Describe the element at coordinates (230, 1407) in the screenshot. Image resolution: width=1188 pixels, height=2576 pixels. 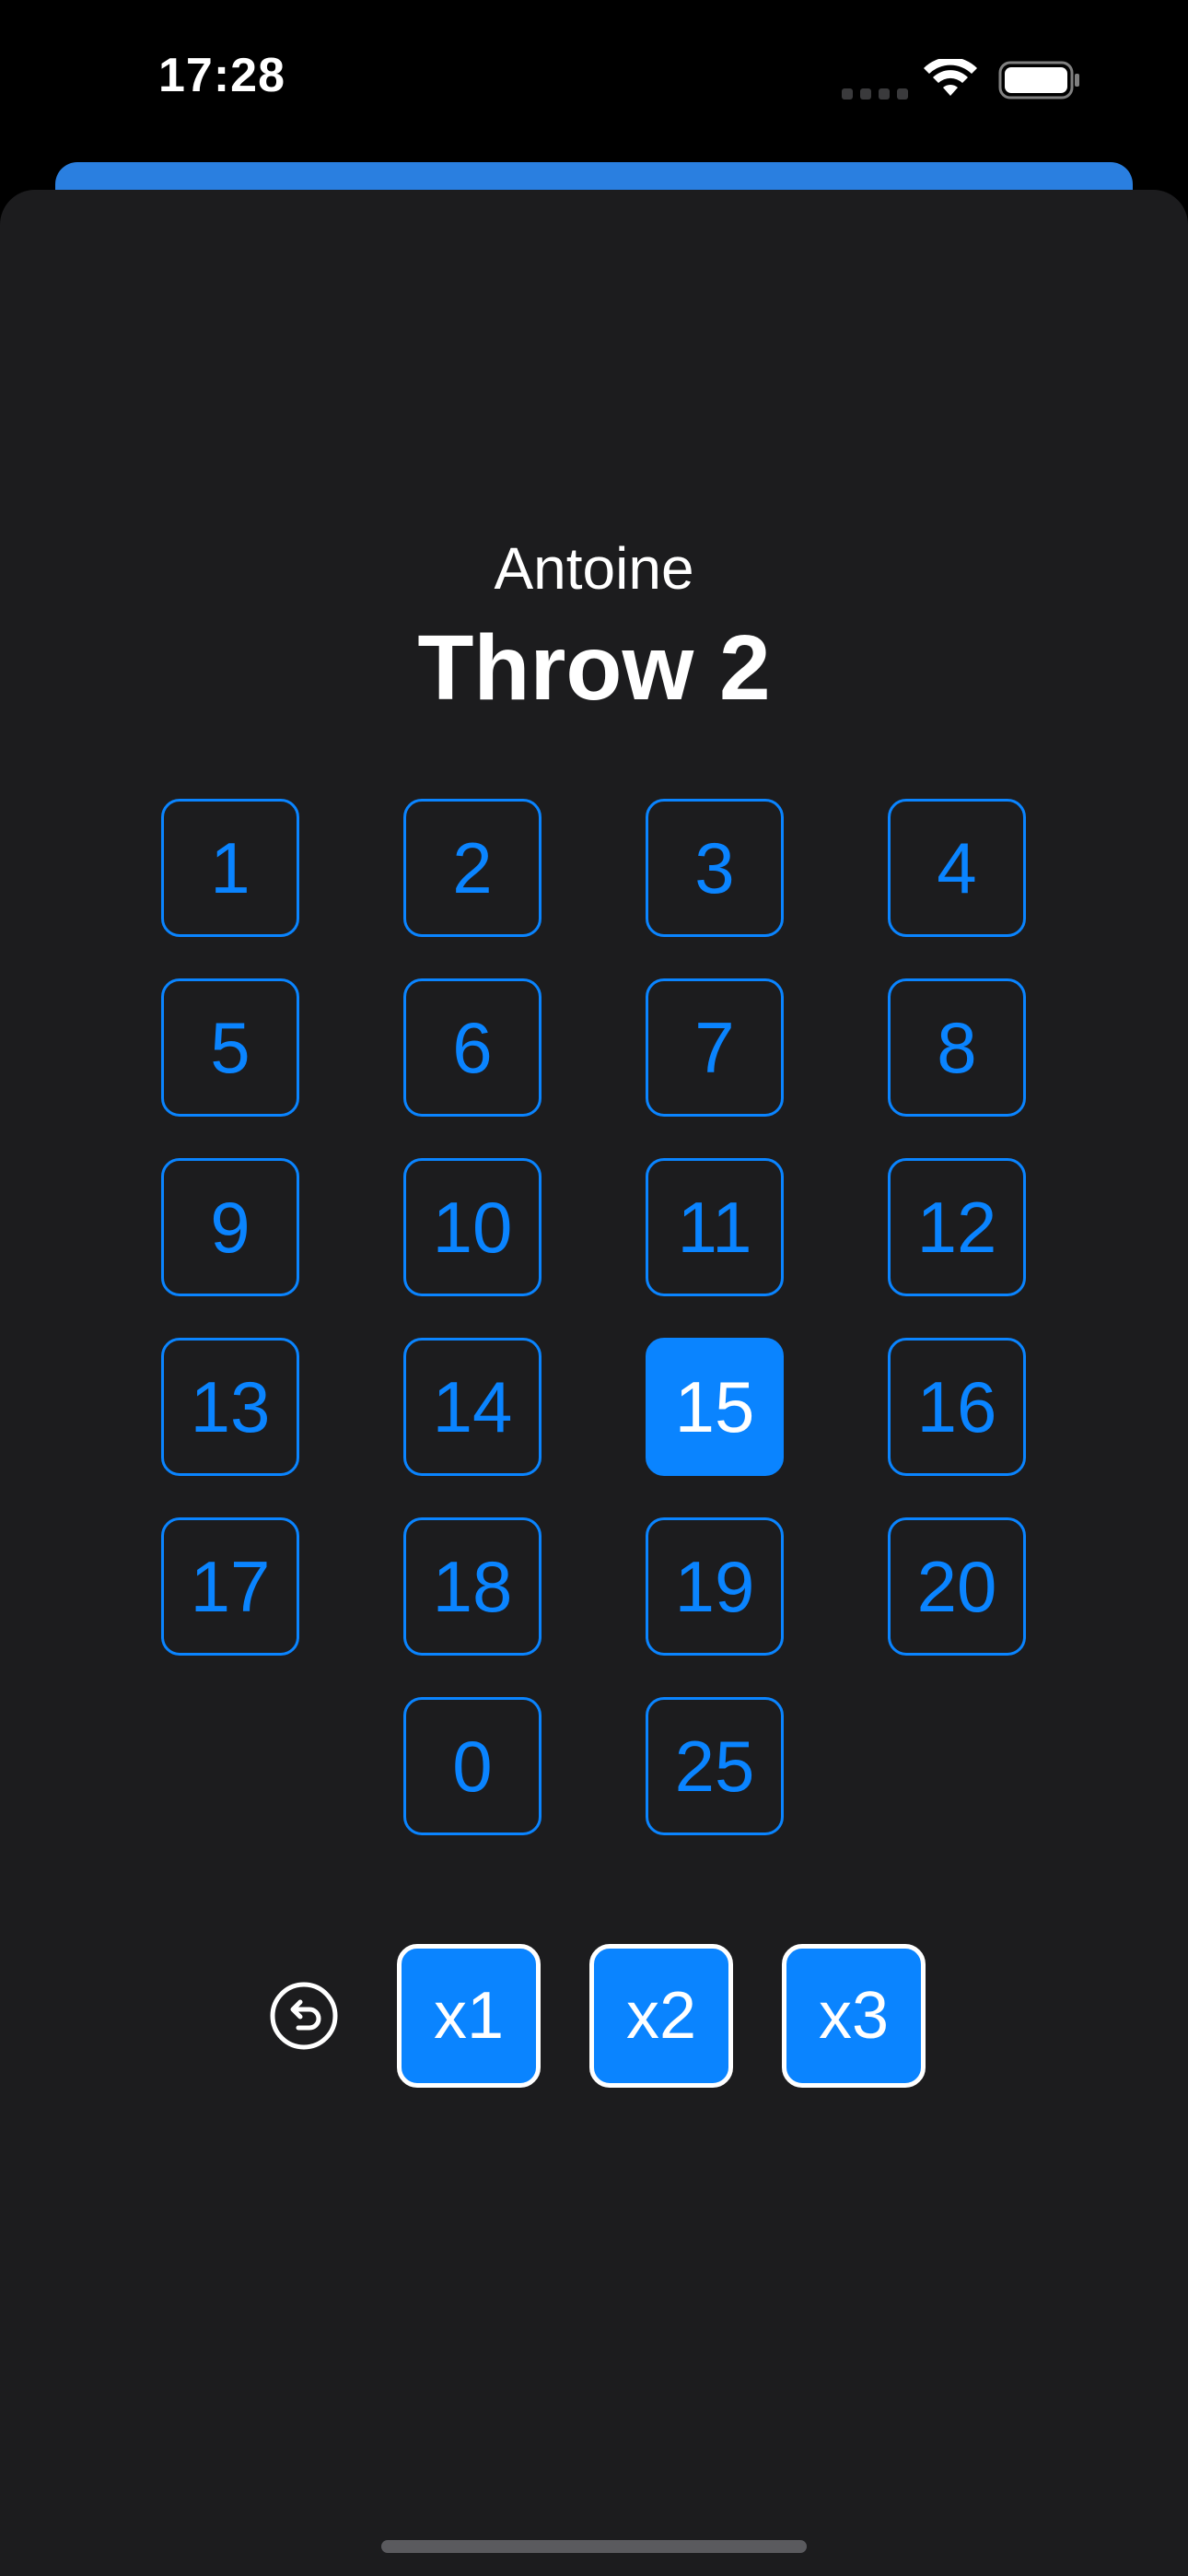
I see `number-button: 13` at that location.